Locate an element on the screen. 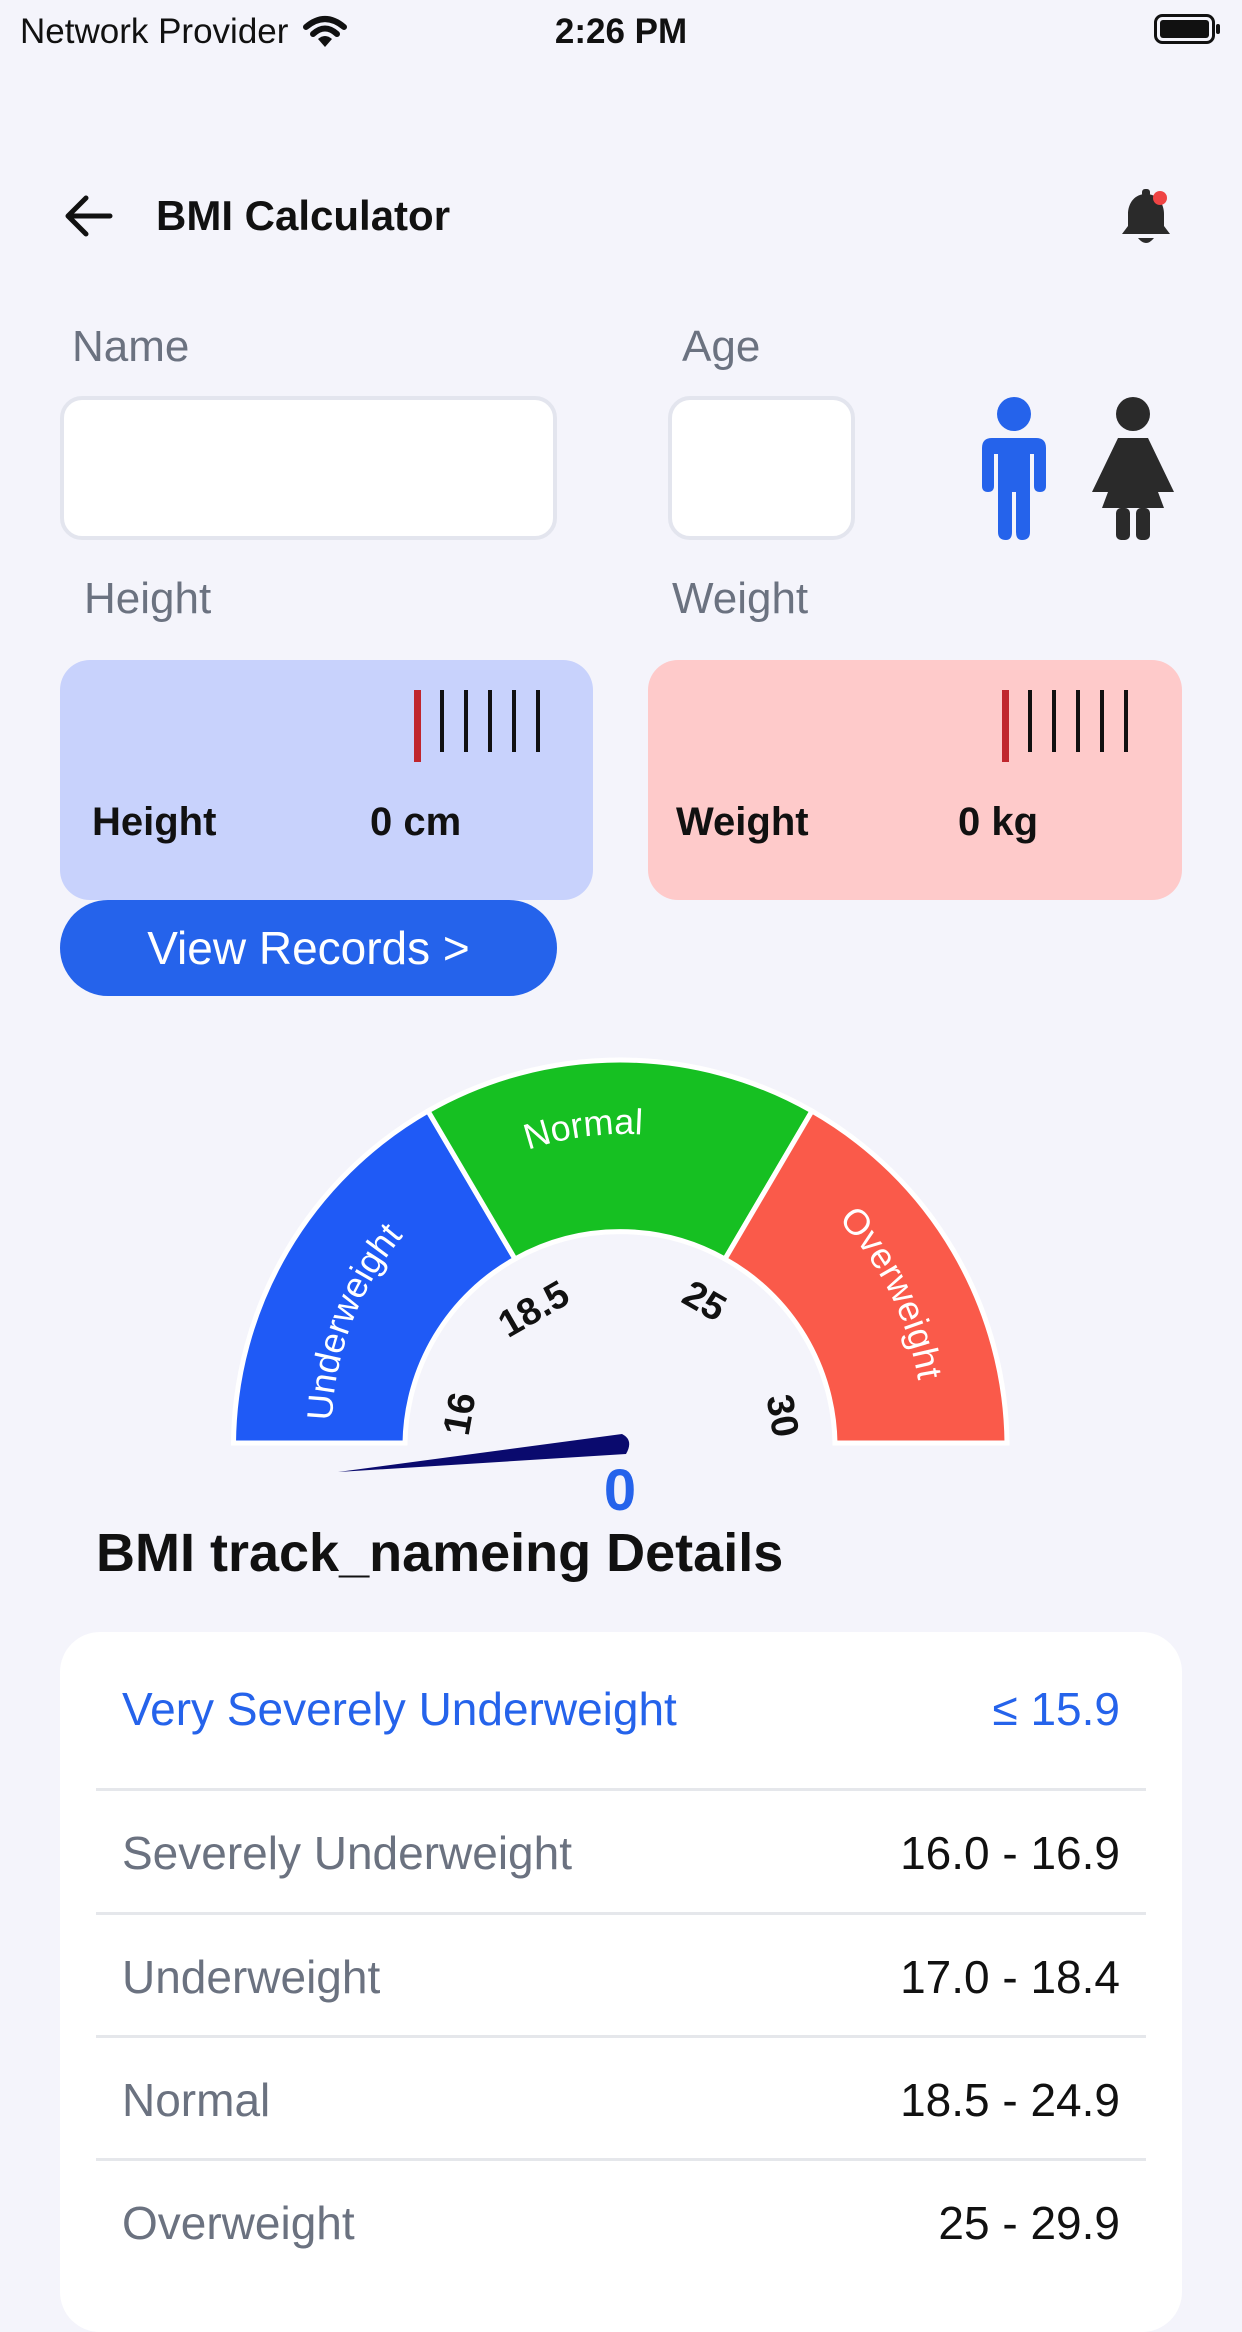 This screenshot has width=1242, height=2332. details-title: BMI track_nameing Details is located at coordinates (440, 1553).